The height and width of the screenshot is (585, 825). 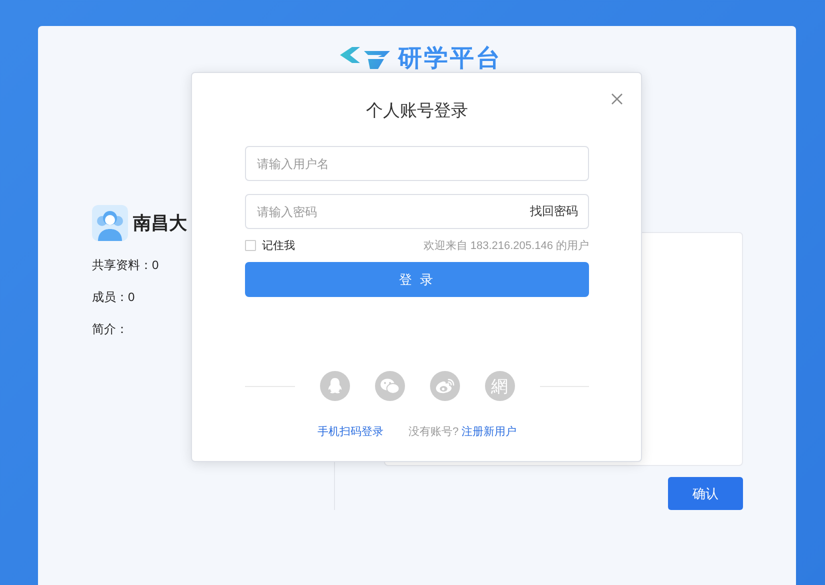 I want to click on logo-icon, so click(x=365, y=58).